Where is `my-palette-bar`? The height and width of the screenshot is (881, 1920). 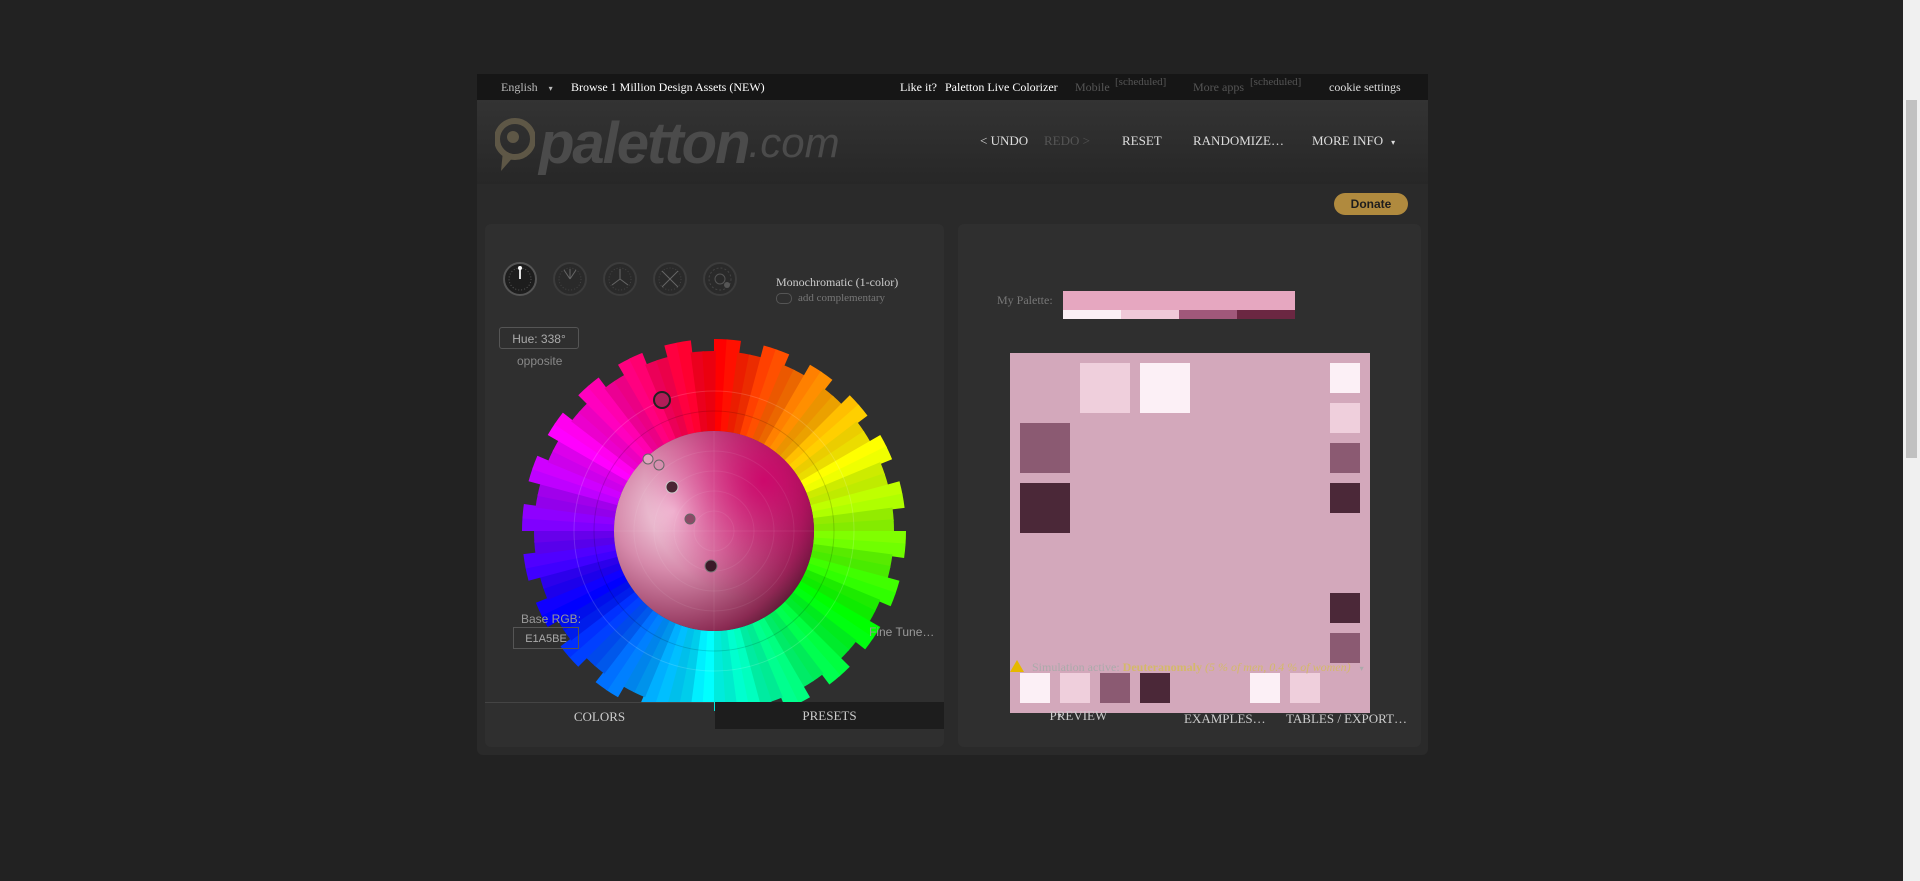
my-palette-bar is located at coordinates (1179, 306).